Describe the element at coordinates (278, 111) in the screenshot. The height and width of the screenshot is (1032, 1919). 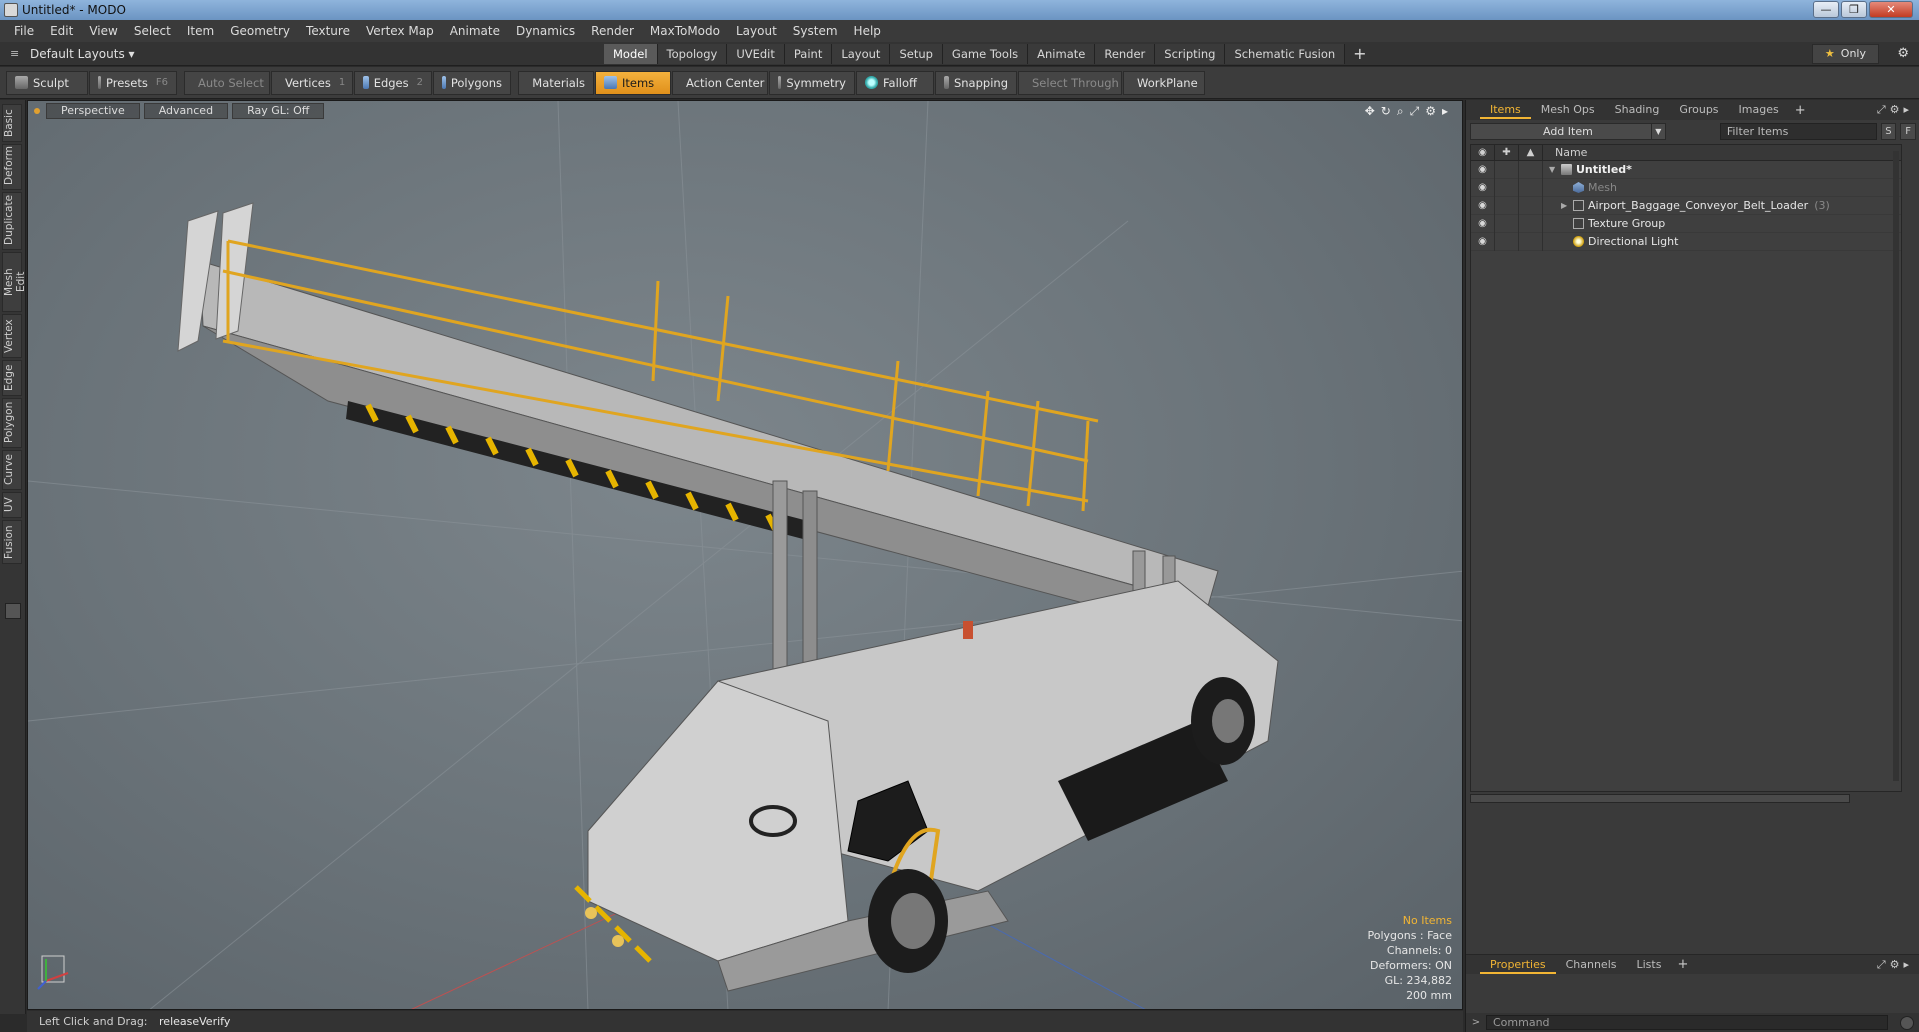
I see `raygl-button: Ray GL: Off` at that location.